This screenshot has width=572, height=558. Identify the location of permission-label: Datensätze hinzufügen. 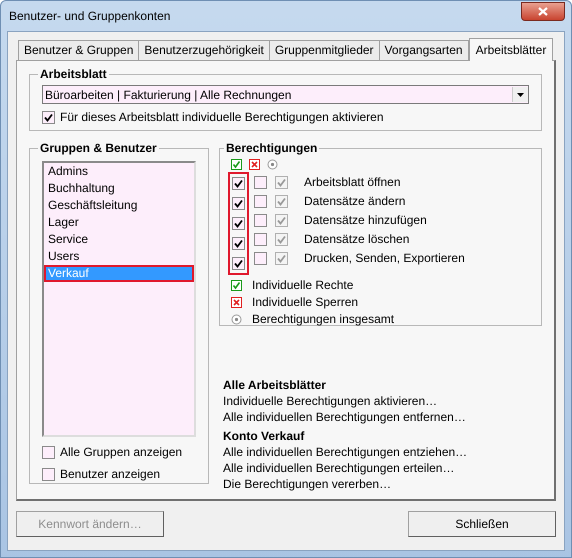
(365, 220).